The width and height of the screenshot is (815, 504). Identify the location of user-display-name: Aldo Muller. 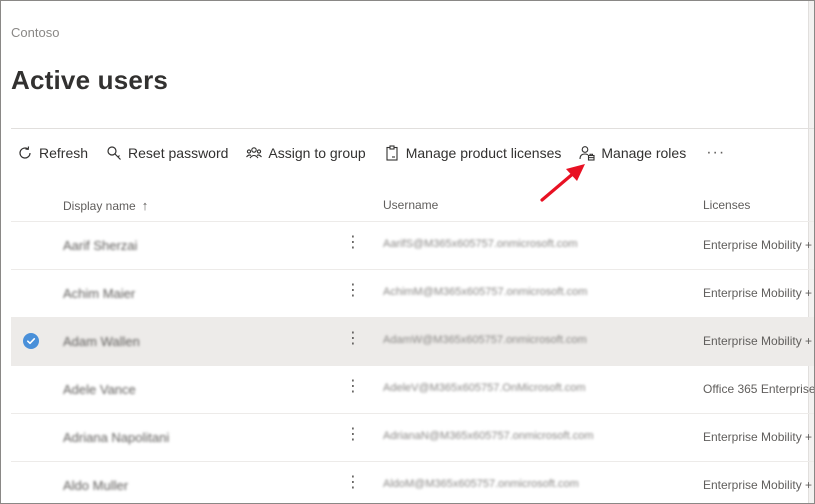
(95, 485).